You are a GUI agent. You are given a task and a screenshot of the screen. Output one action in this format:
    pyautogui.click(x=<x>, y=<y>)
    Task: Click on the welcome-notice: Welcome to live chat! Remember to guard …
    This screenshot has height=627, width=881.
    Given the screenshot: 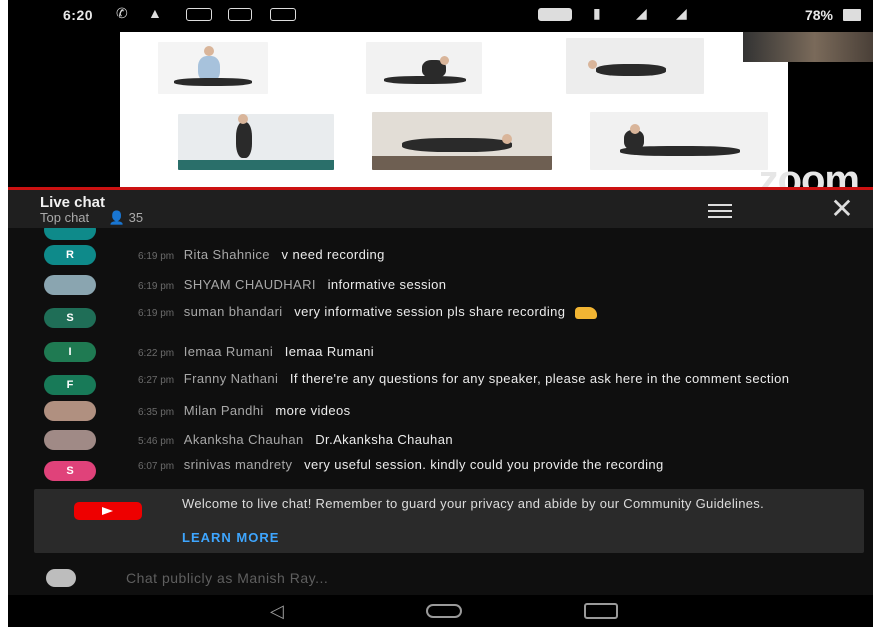 What is the action you would take?
    pyautogui.click(x=449, y=521)
    